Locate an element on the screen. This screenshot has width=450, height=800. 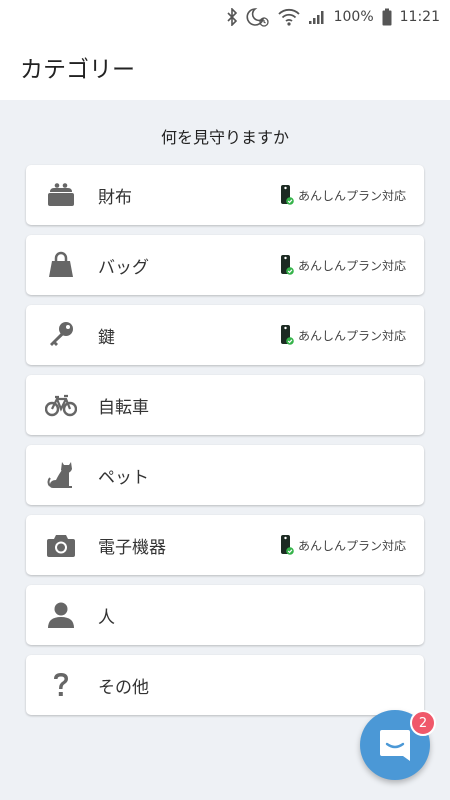
category-other: その他 is located at coordinates (225, 685).